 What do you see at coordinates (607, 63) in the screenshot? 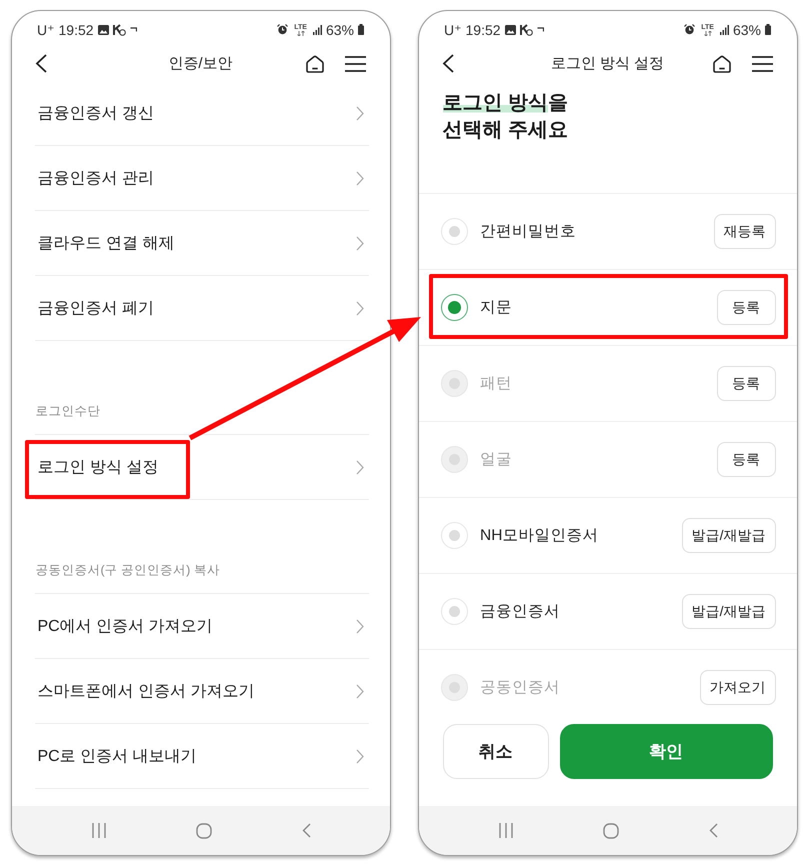
I see `screen-title: 로그인 방식 설정` at bounding box center [607, 63].